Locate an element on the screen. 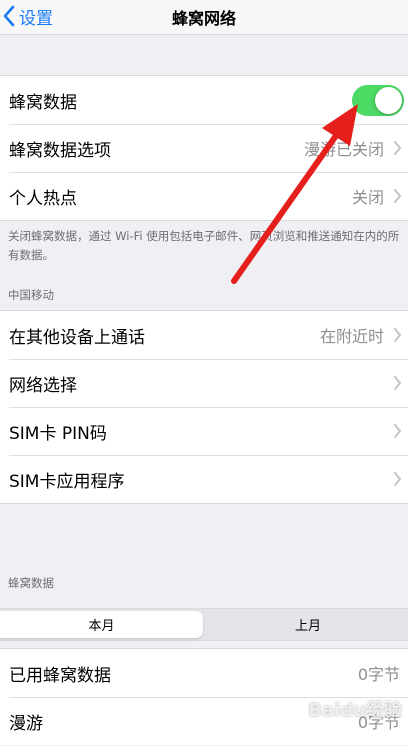 The width and height of the screenshot is (408, 746). sim-apps-row: SIM卡应用程序 is located at coordinates (204, 479).